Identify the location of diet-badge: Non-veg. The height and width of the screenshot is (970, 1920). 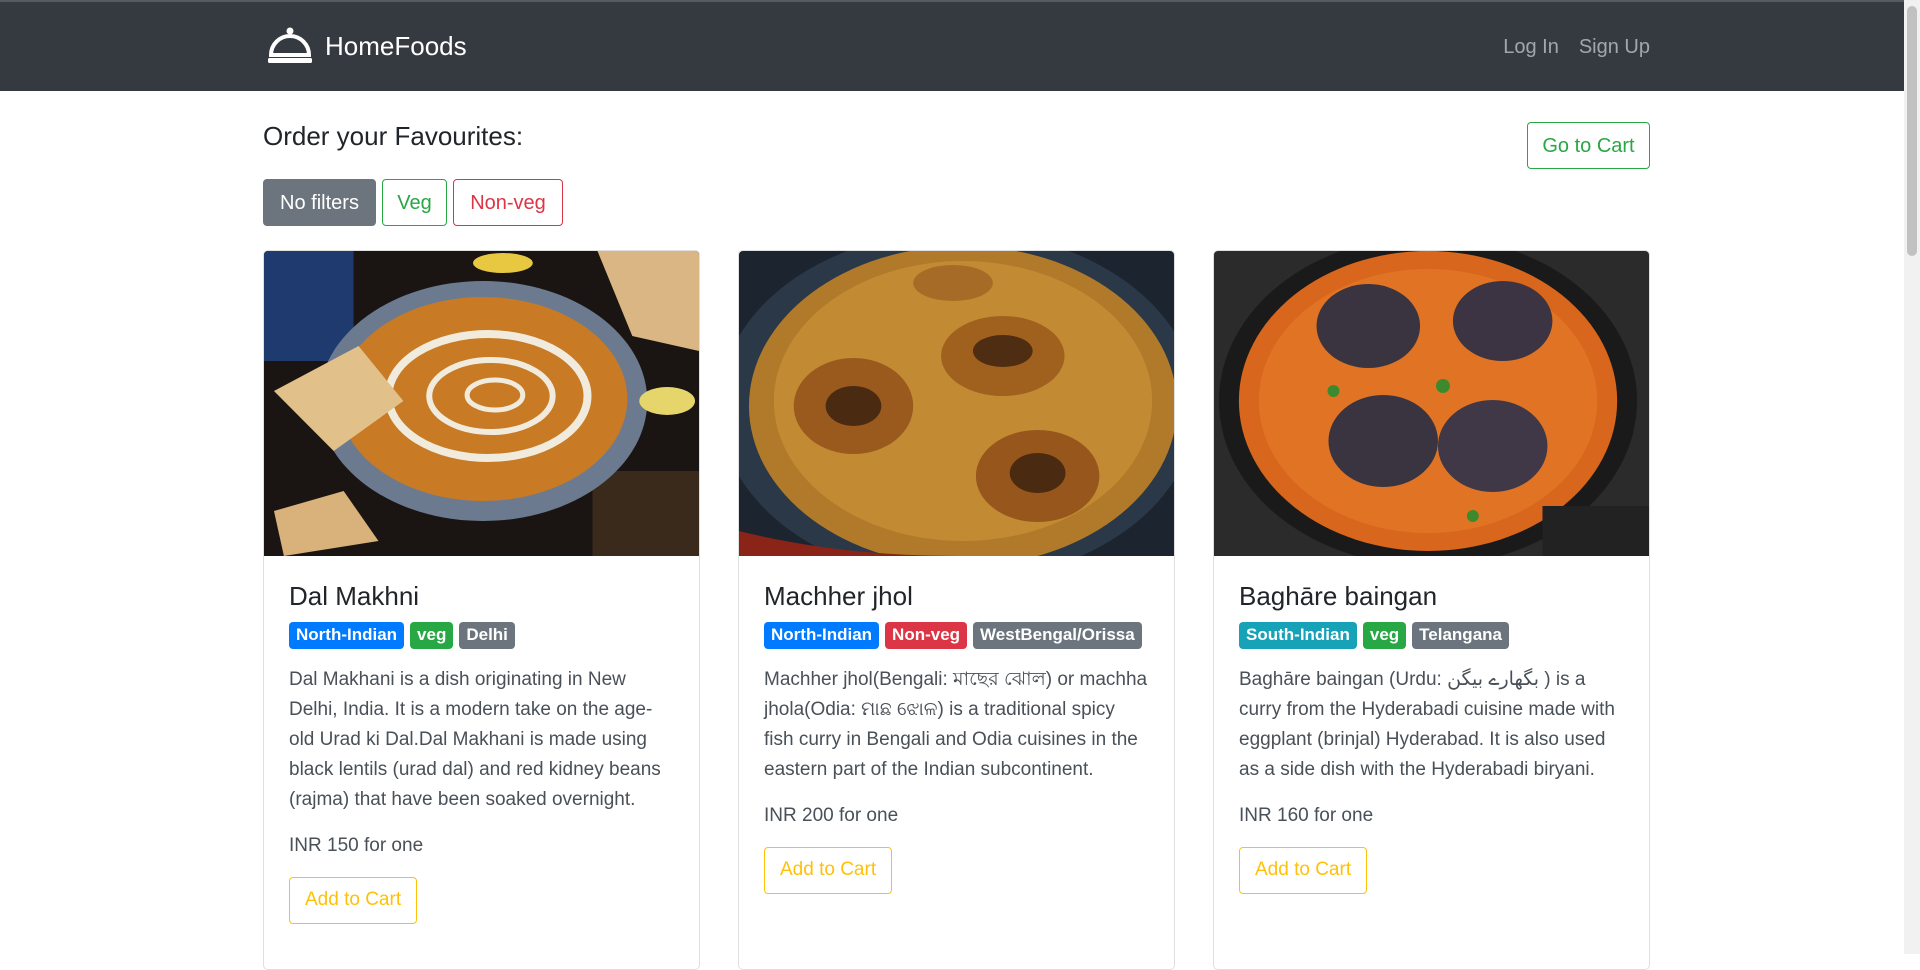
(926, 635).